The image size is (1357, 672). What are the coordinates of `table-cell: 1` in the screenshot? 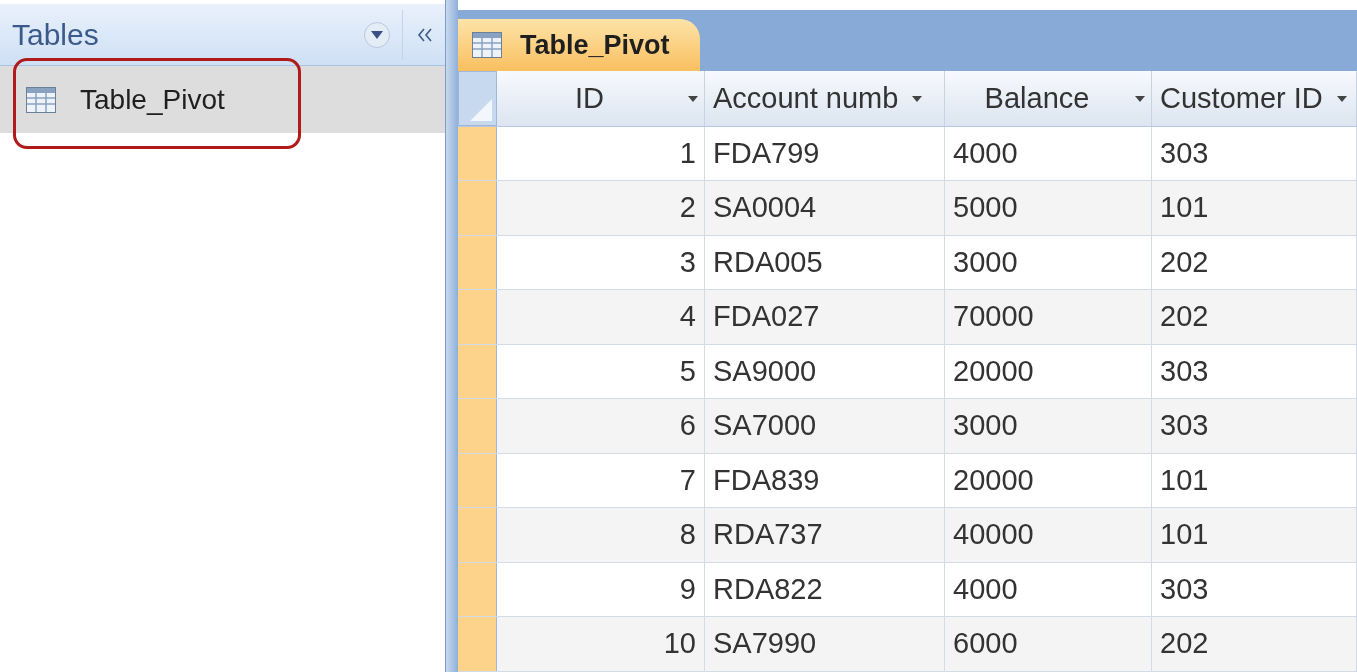 It's located at (601, 153).